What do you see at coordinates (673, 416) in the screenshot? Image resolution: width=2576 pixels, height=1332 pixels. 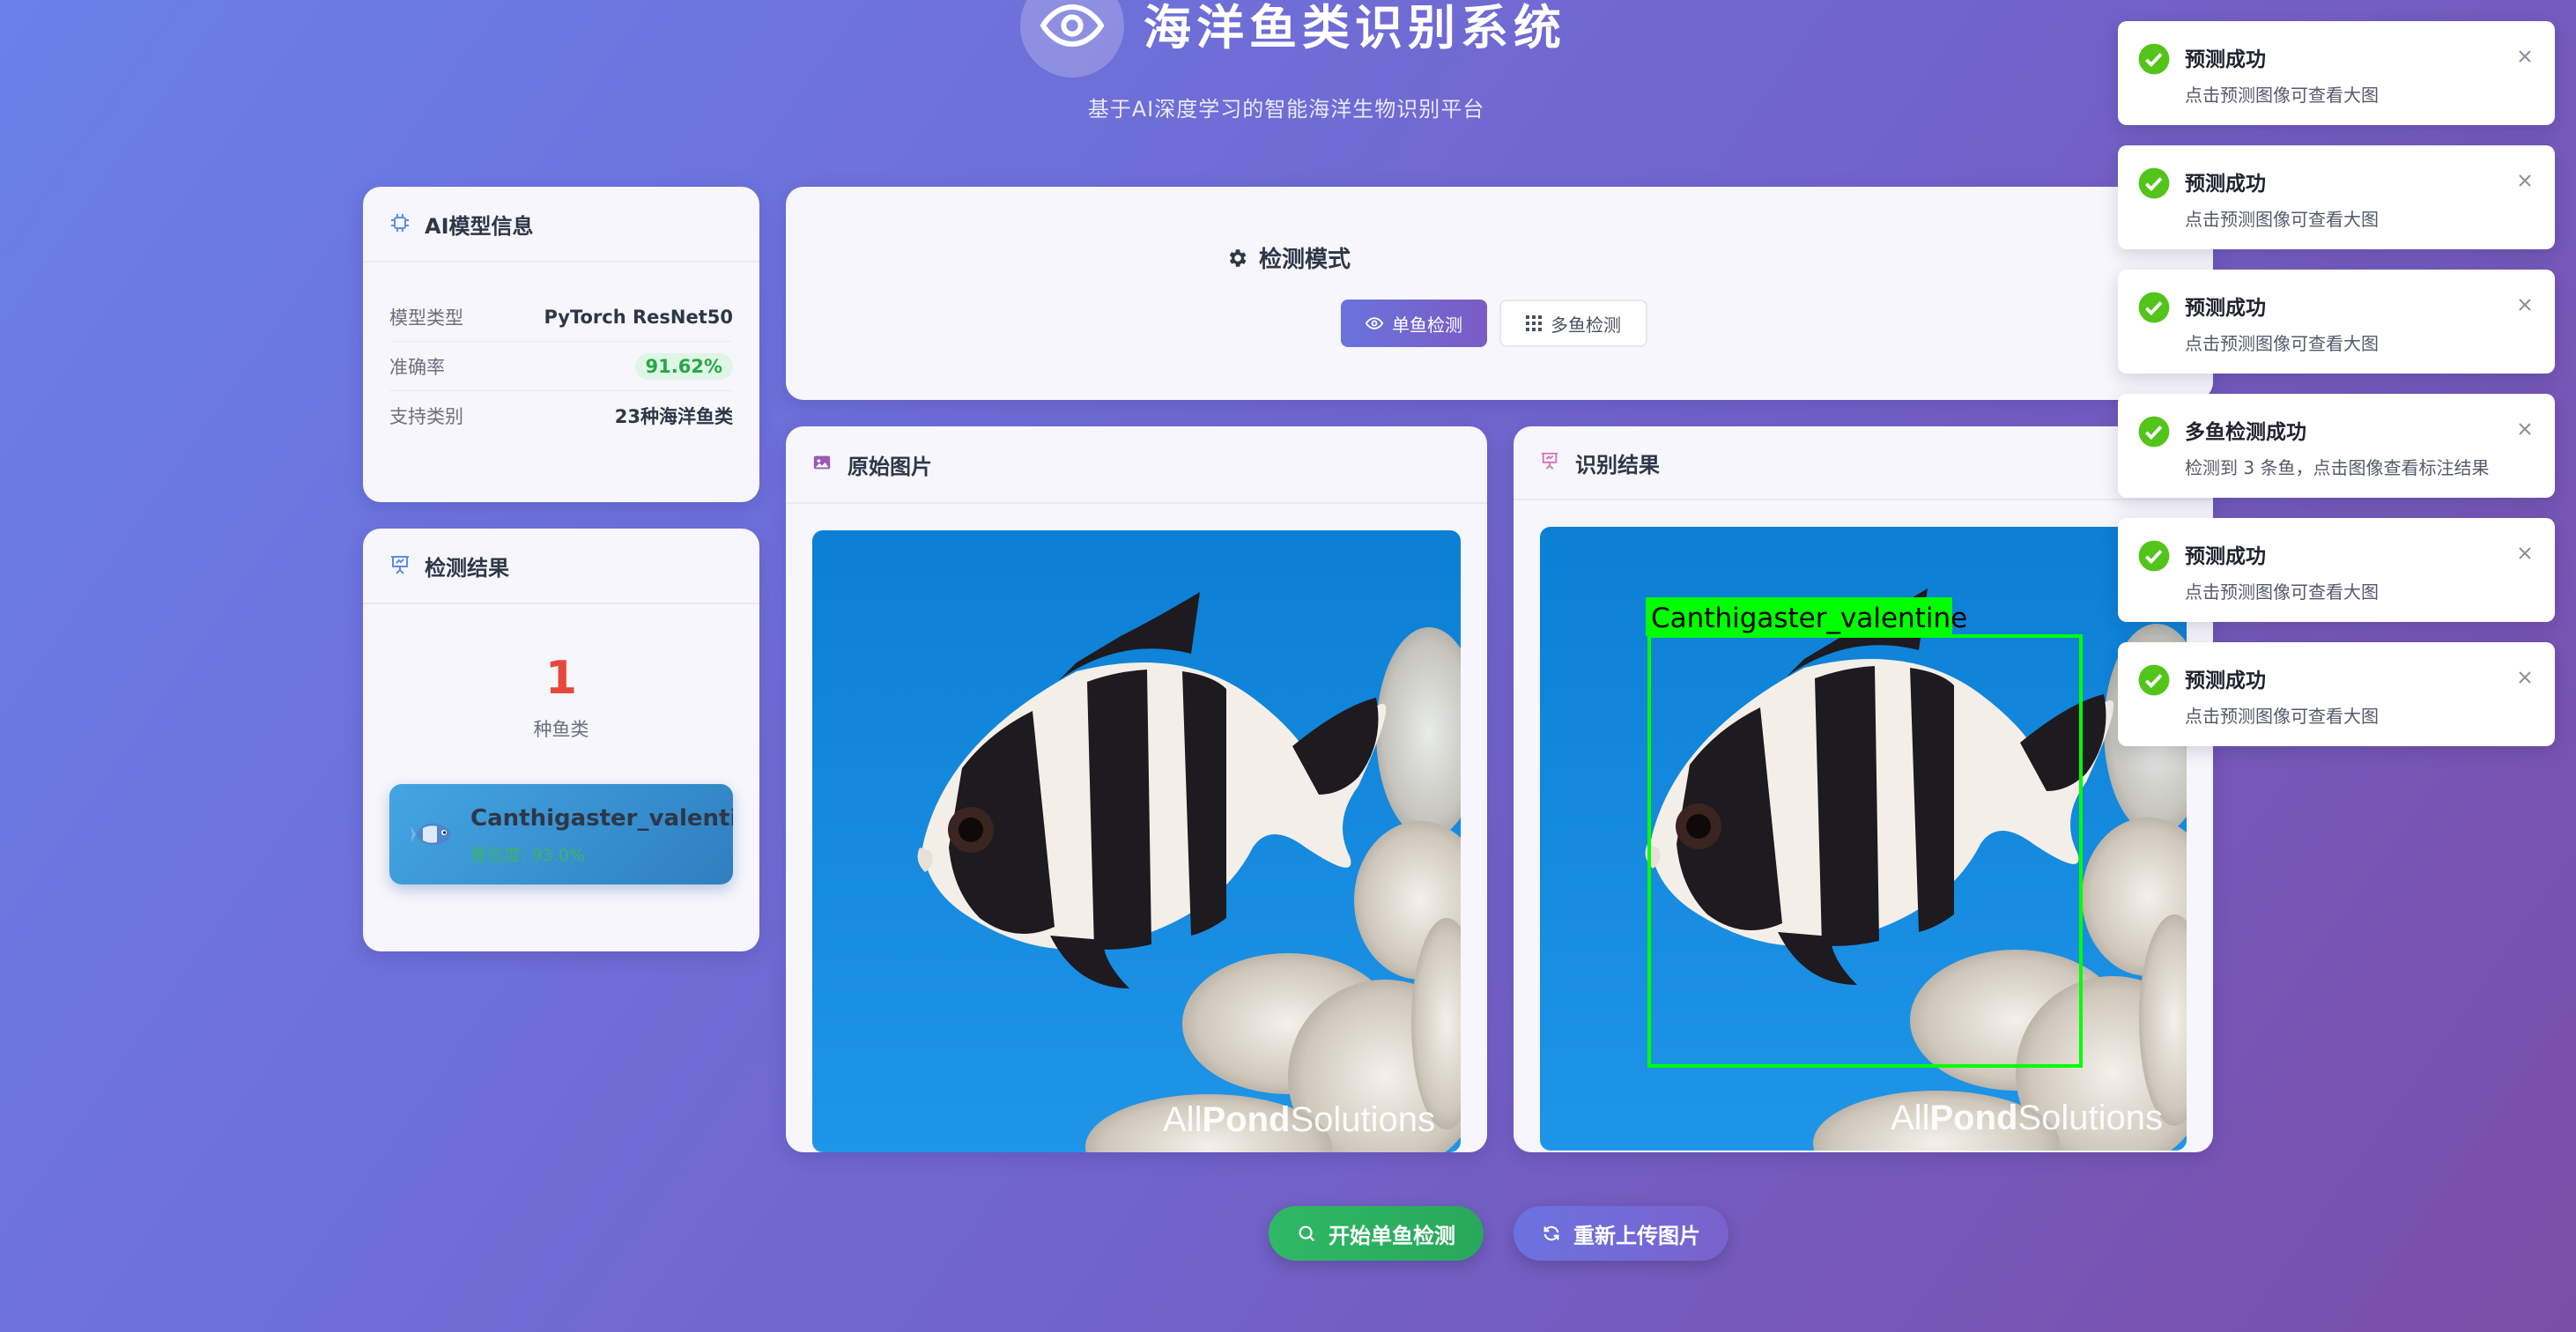 I see `row-value: 23种海洋鱼类` at bounding box center [673, 416].